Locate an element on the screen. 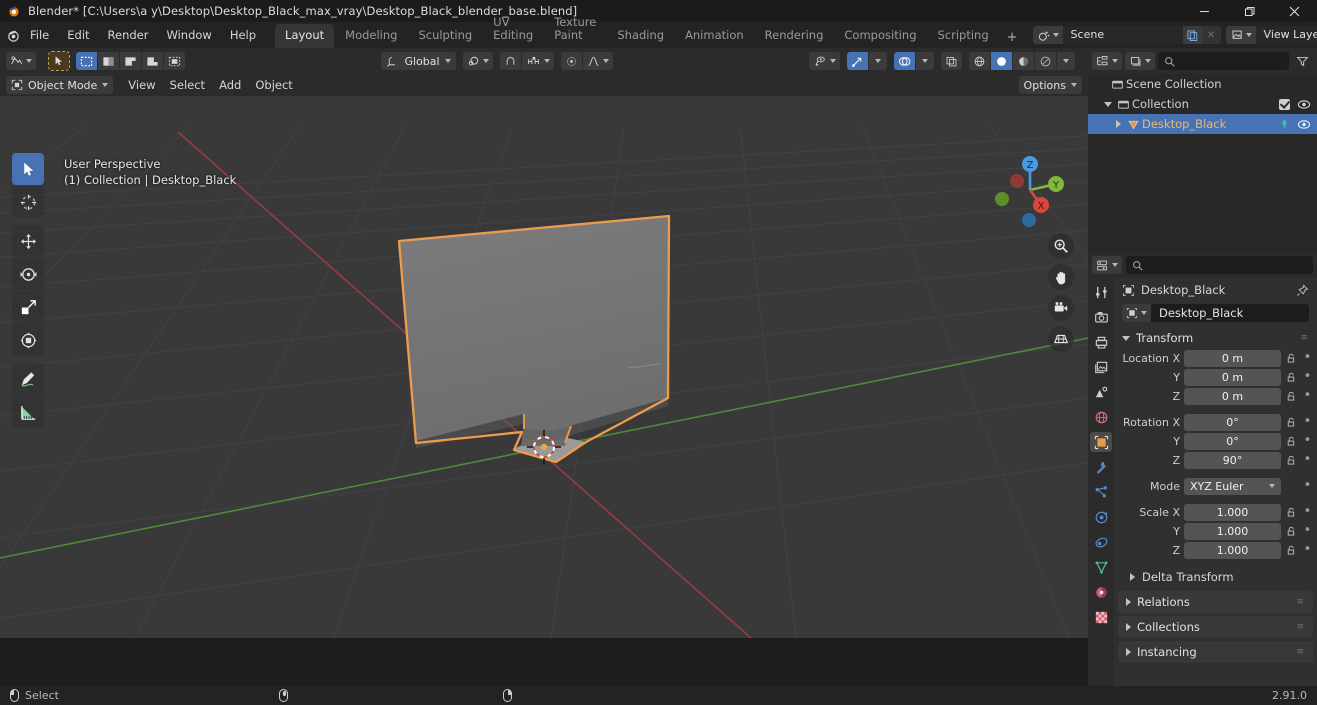 The width and height of the screenshot is (1317, 705). cursor-mode-icon is located at coordinates (59, 61).